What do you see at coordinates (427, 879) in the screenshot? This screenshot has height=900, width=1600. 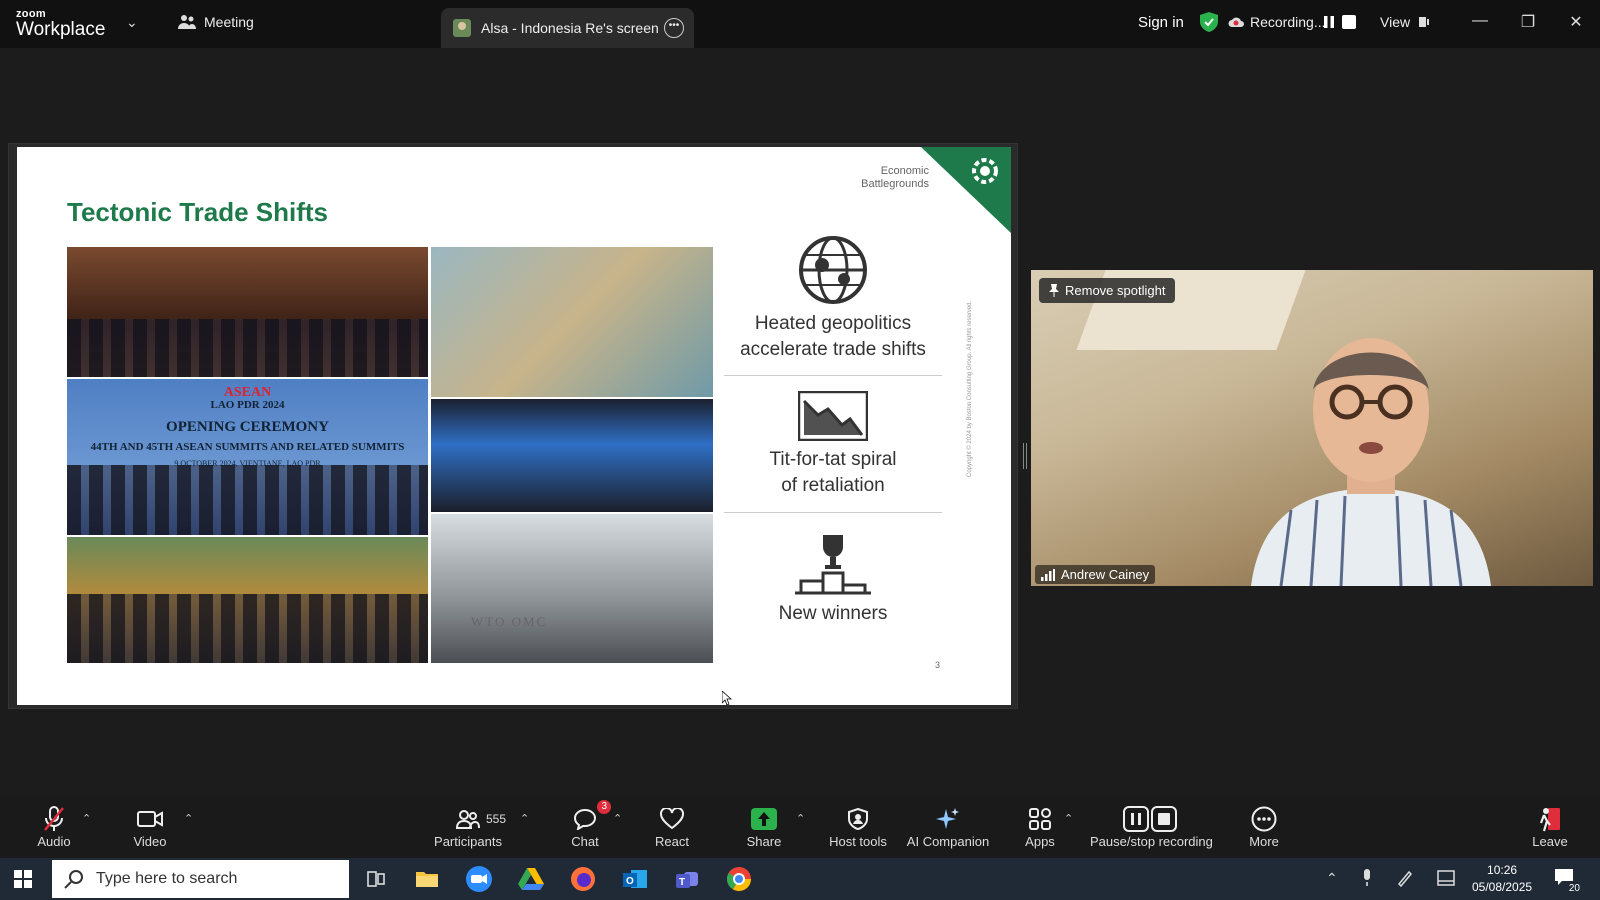 I see `file-explorer-icon` at bounding box center [427, 879].